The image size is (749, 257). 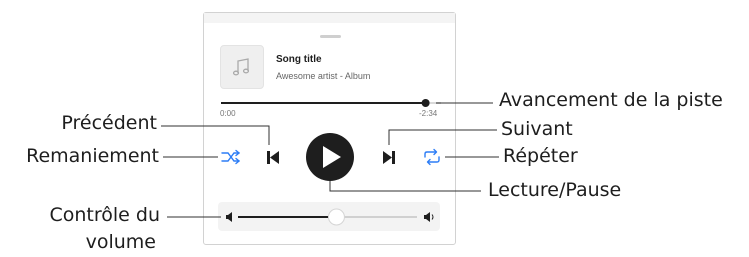 I want to click on progress-knob, so click(x=425, y=103).